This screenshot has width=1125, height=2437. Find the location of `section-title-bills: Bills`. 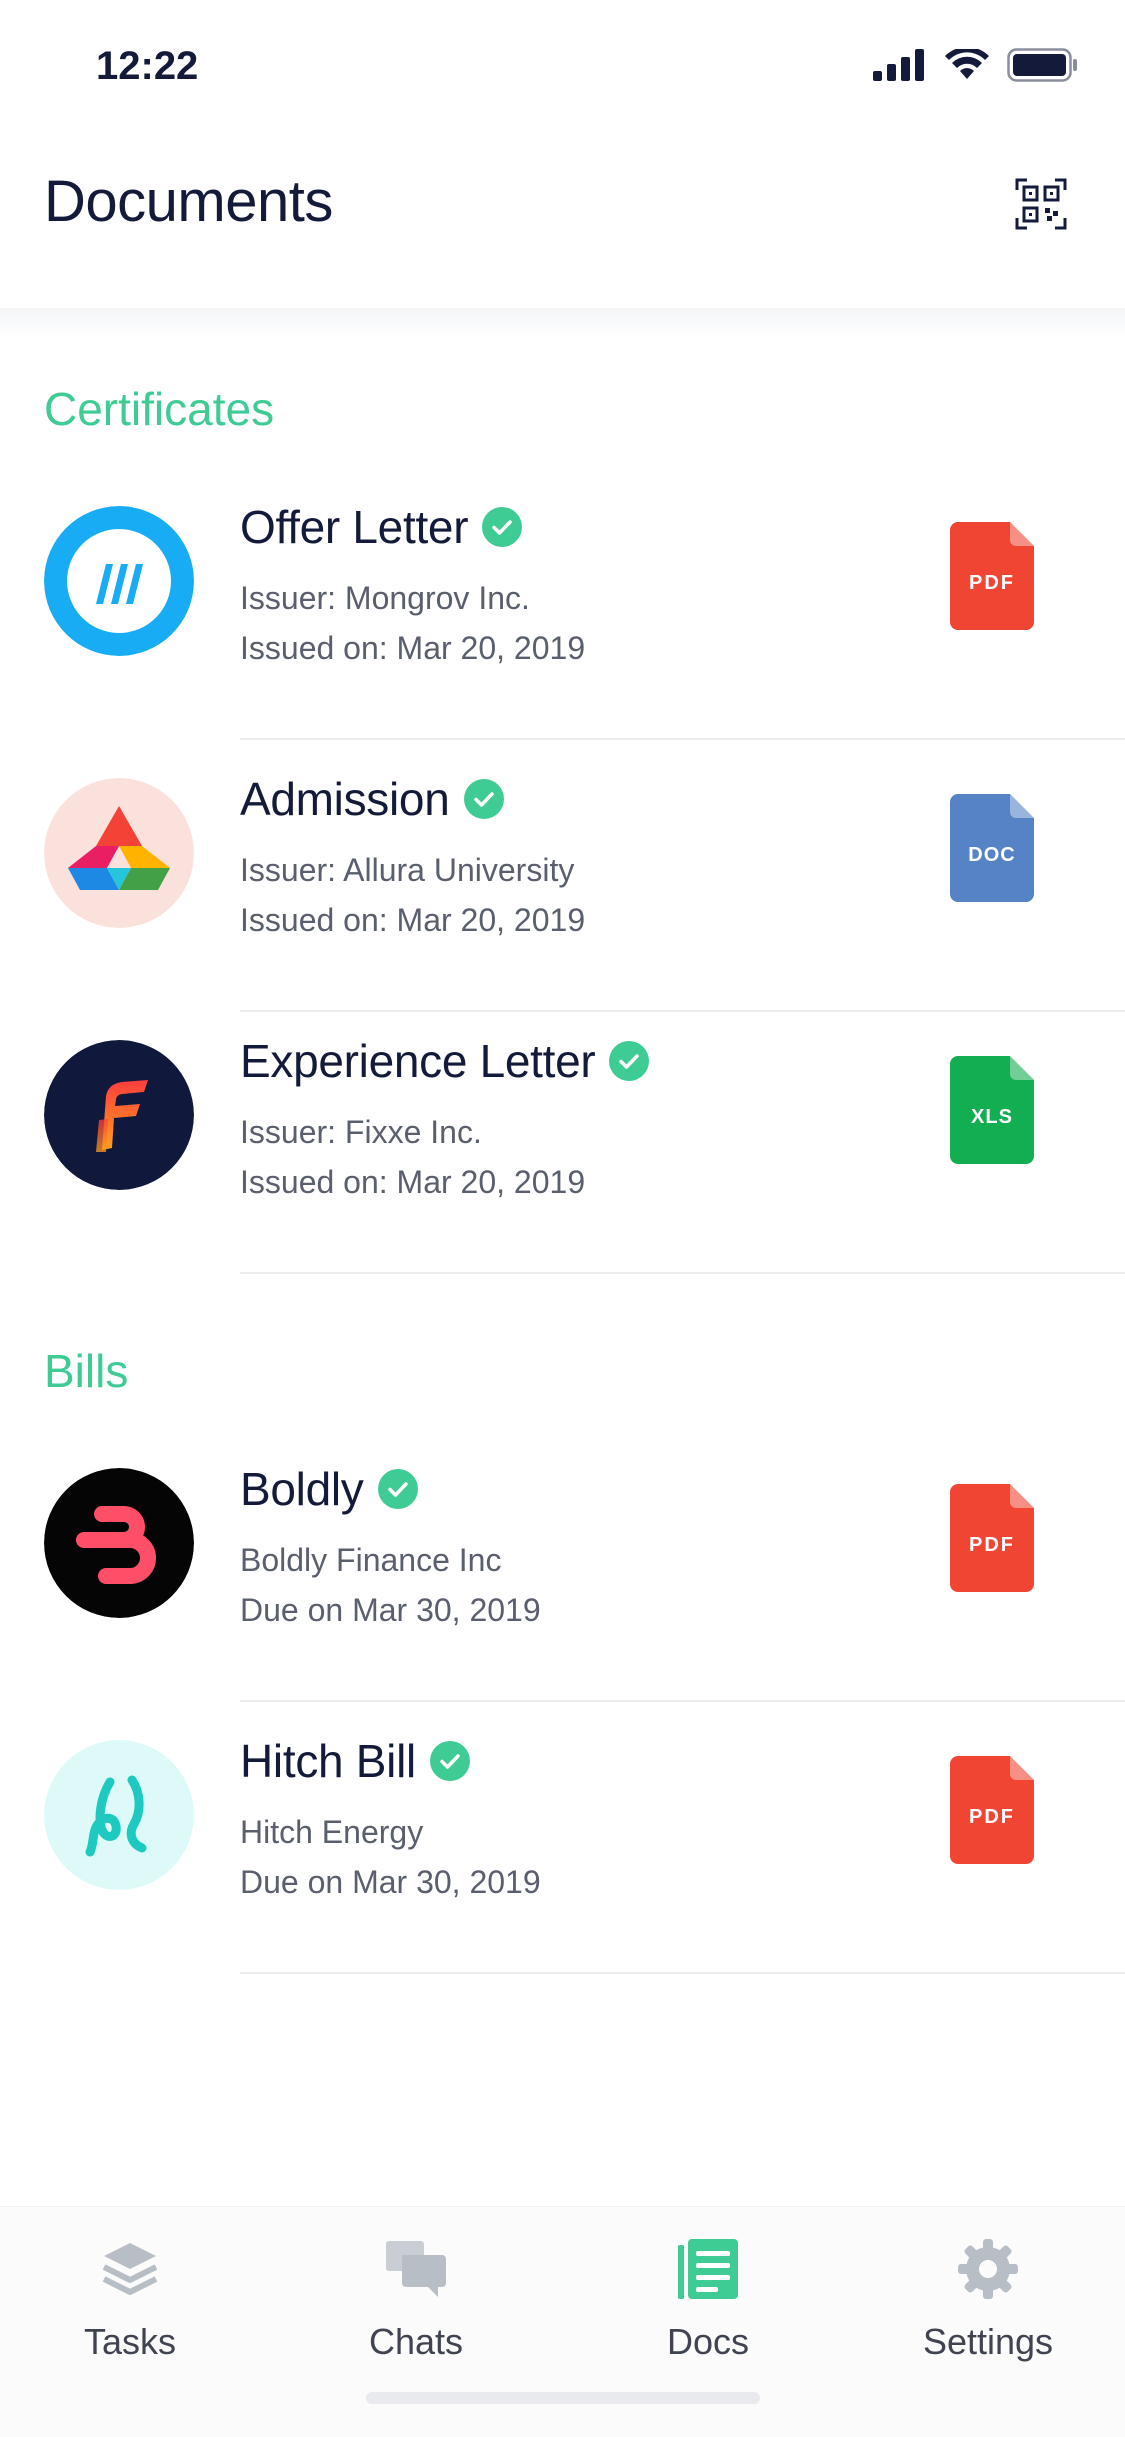

section-title-bills: Bills is located at coordinates (86, 1371).